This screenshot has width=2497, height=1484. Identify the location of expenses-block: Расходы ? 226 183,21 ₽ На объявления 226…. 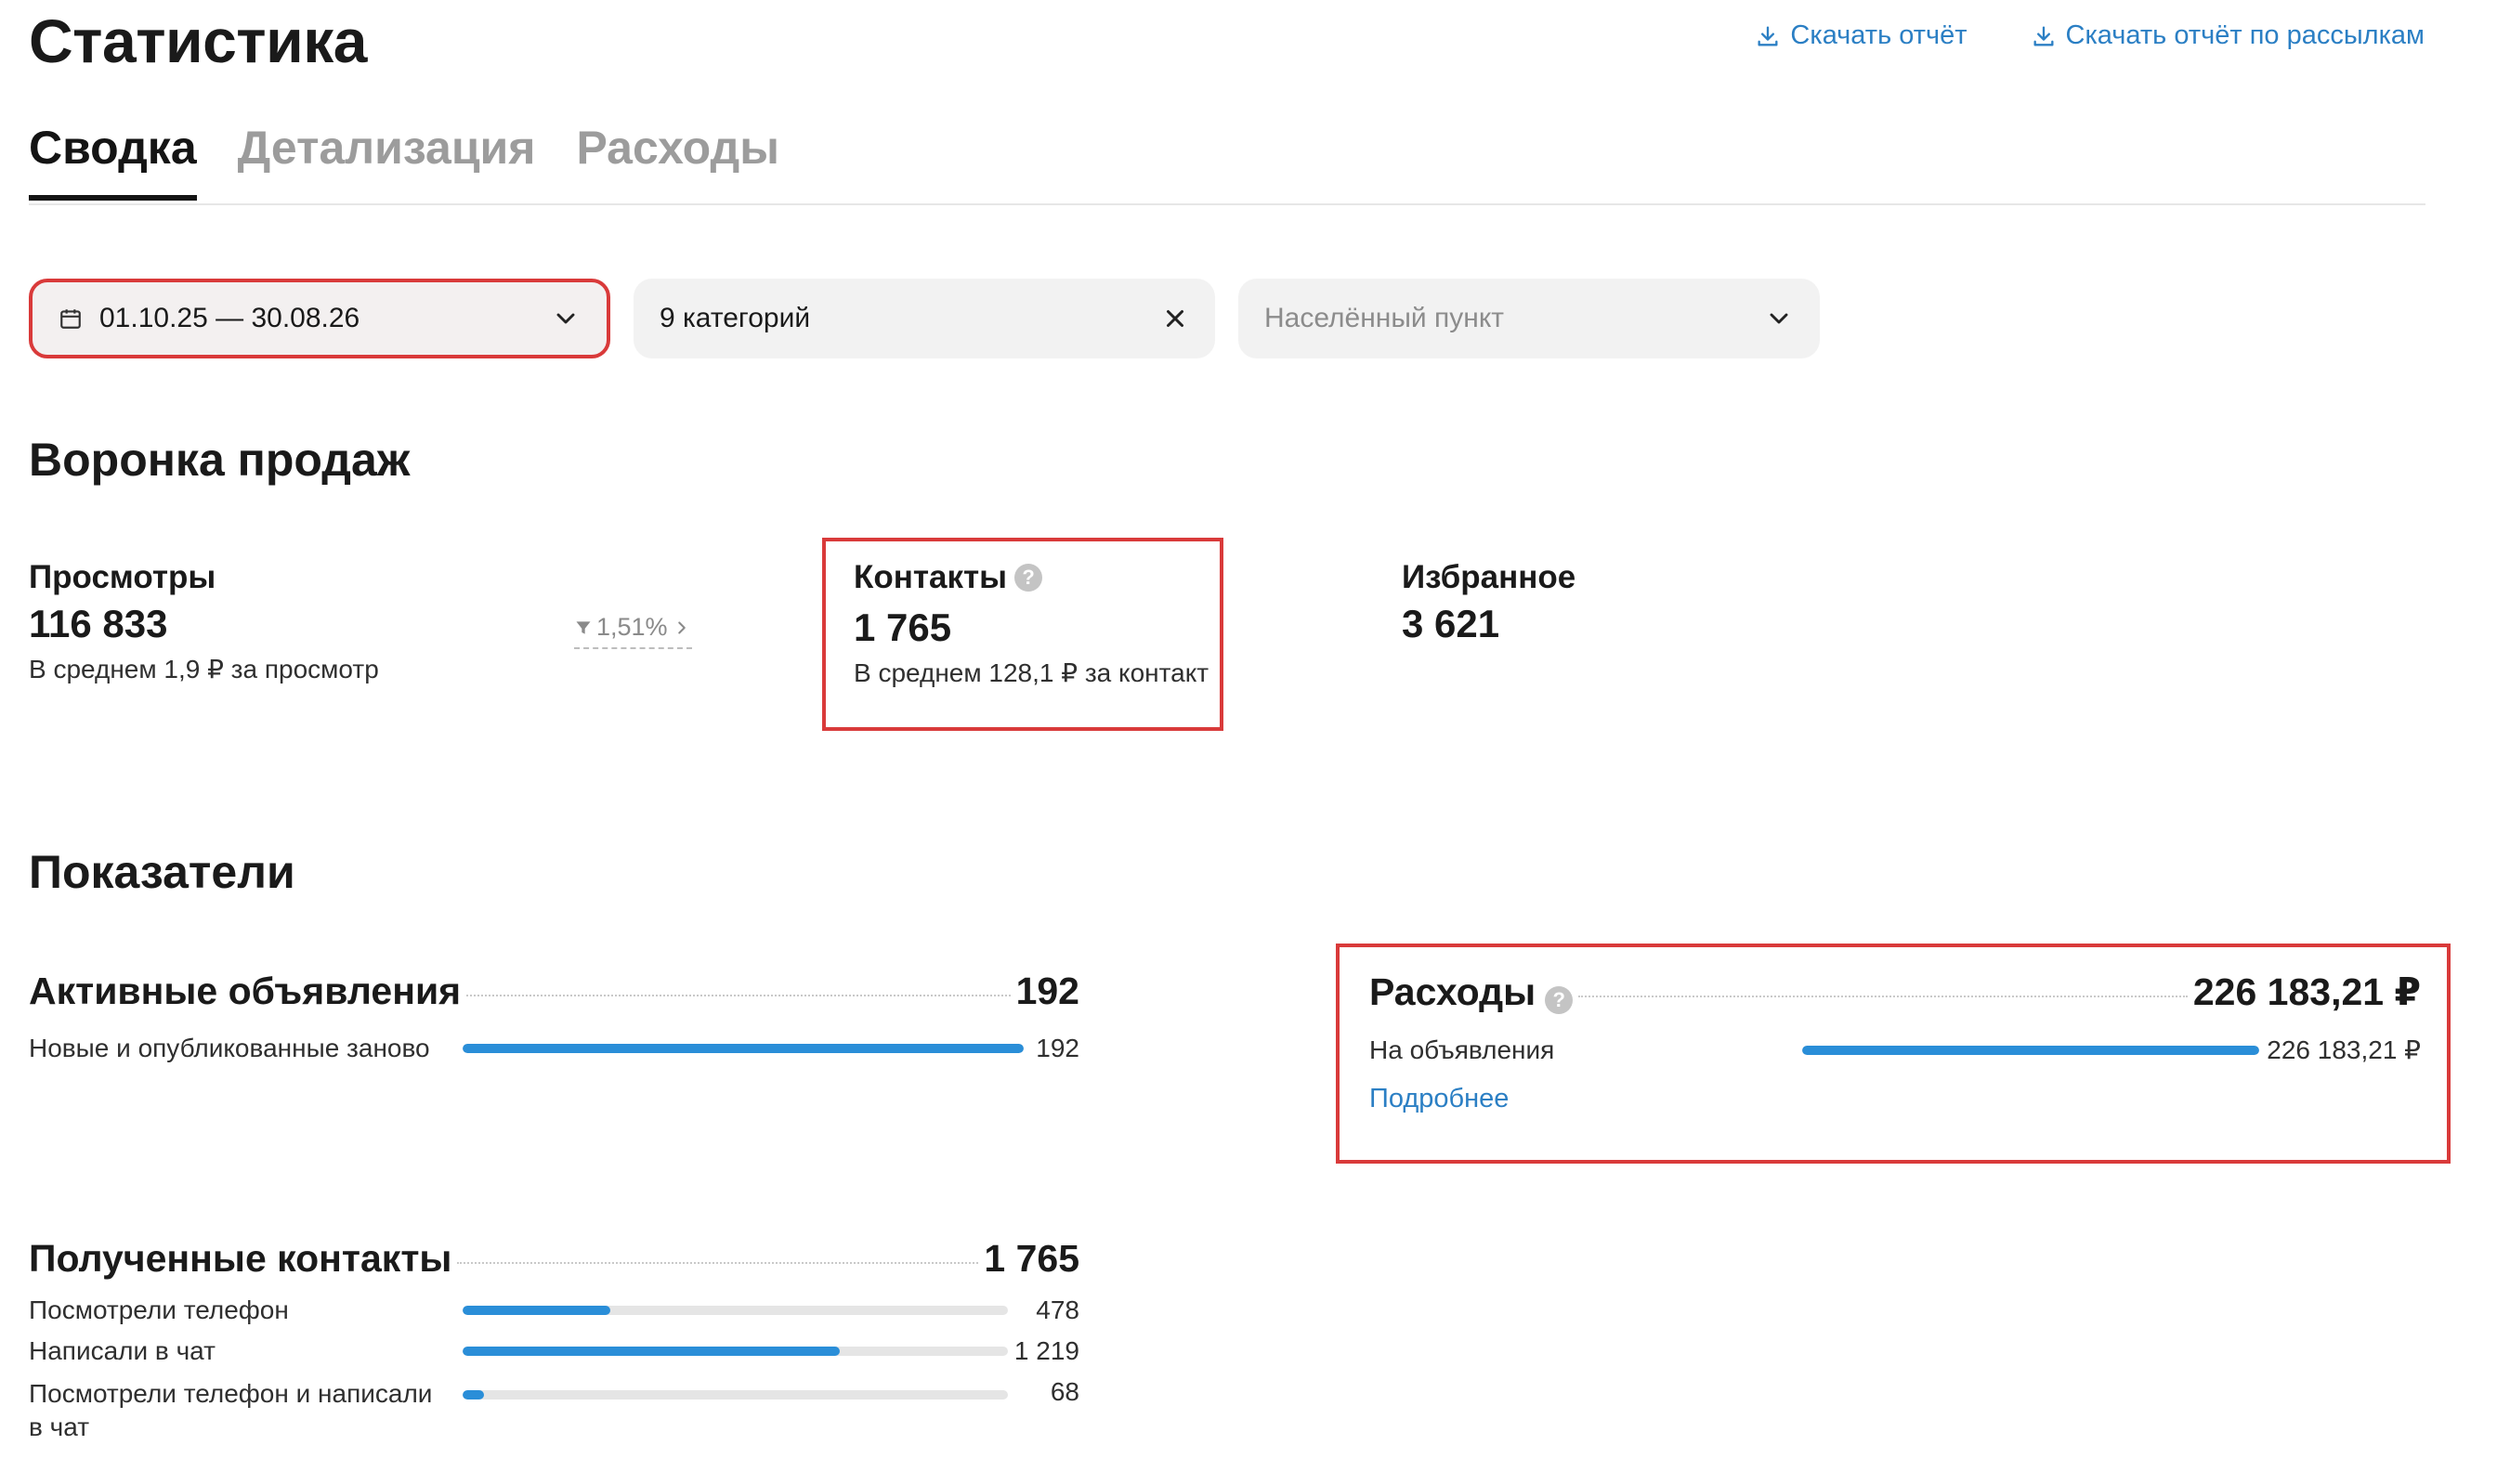
(1895, 1042).